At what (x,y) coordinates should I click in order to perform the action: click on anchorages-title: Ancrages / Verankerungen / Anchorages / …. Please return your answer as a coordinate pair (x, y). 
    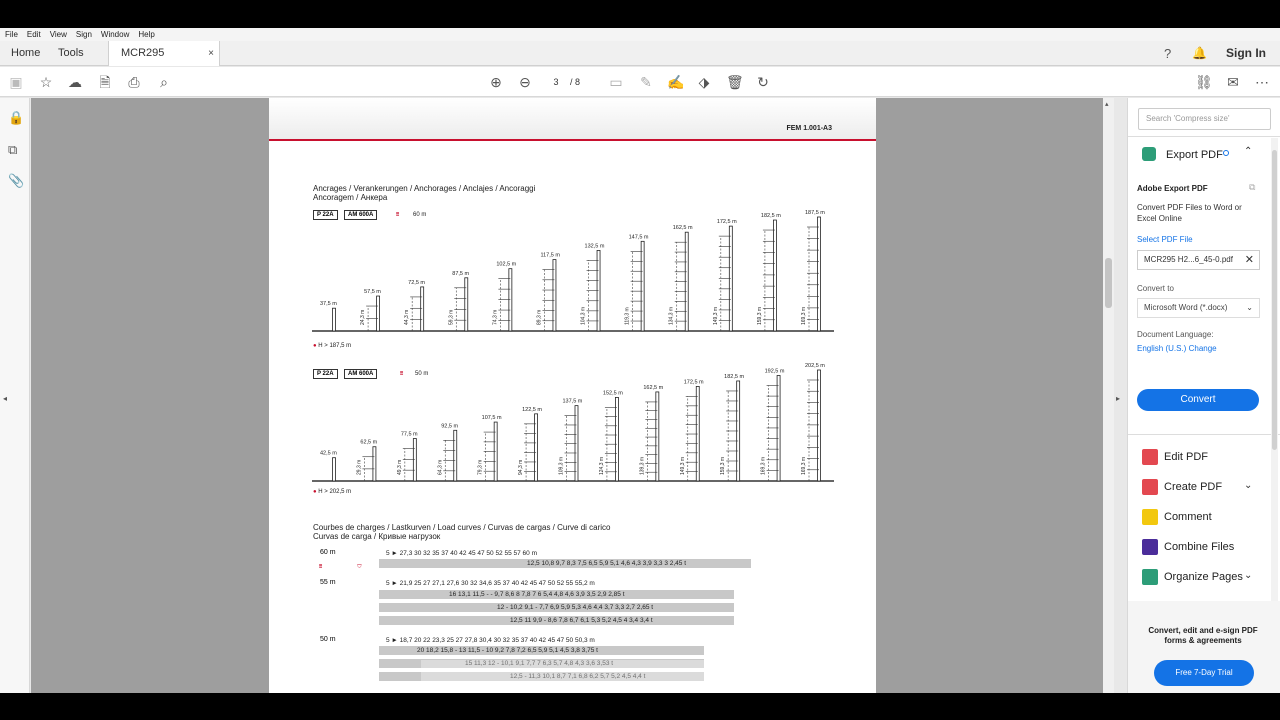
    Looking at the image, I should click on (424, 193).